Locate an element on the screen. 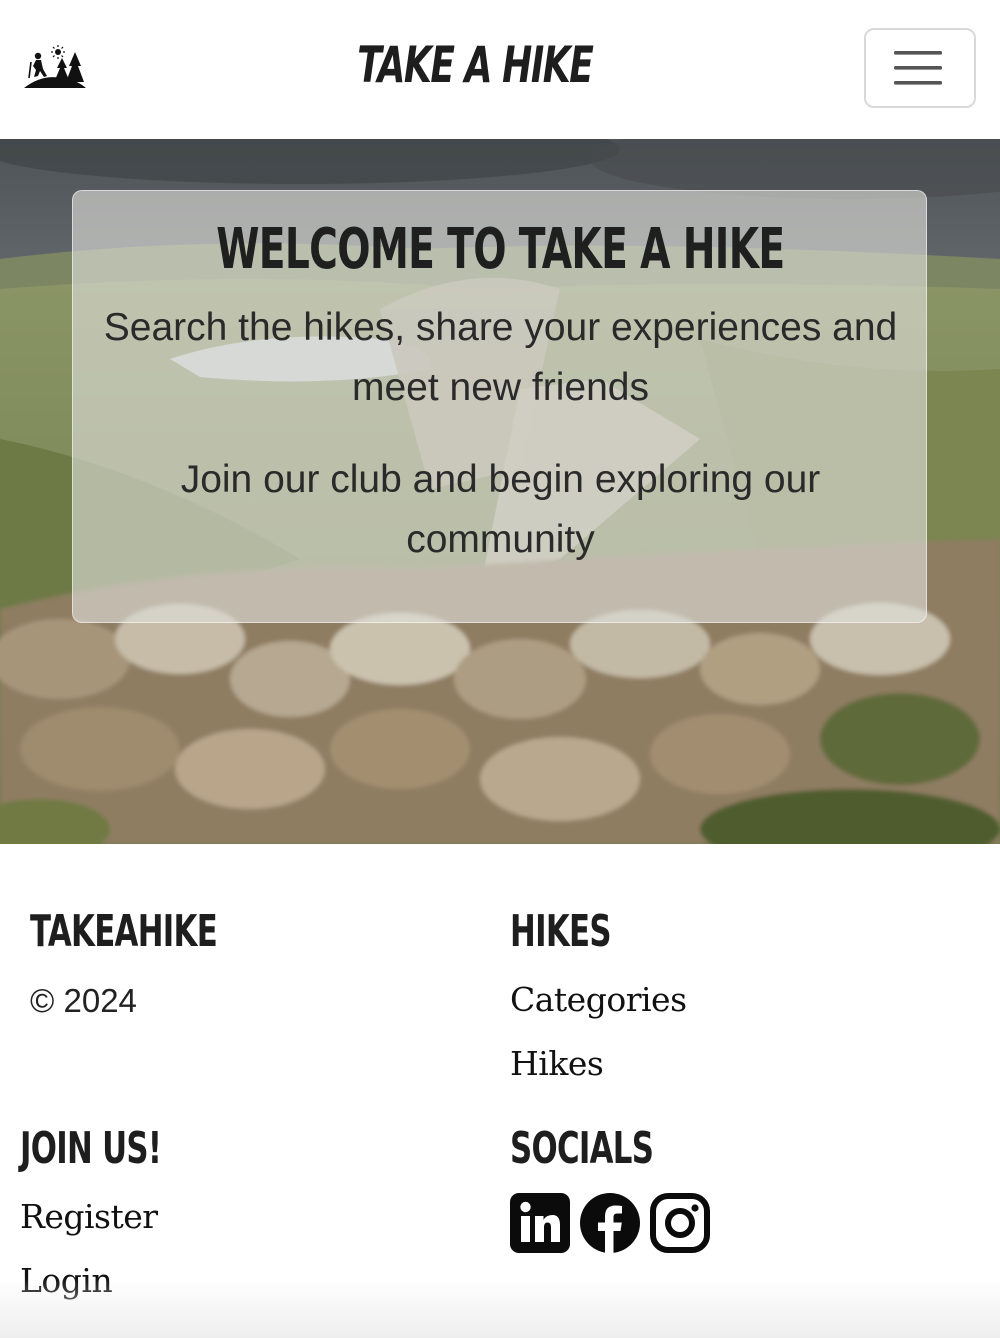  footer-link-register: Register is located at coordinates (89, 1216).